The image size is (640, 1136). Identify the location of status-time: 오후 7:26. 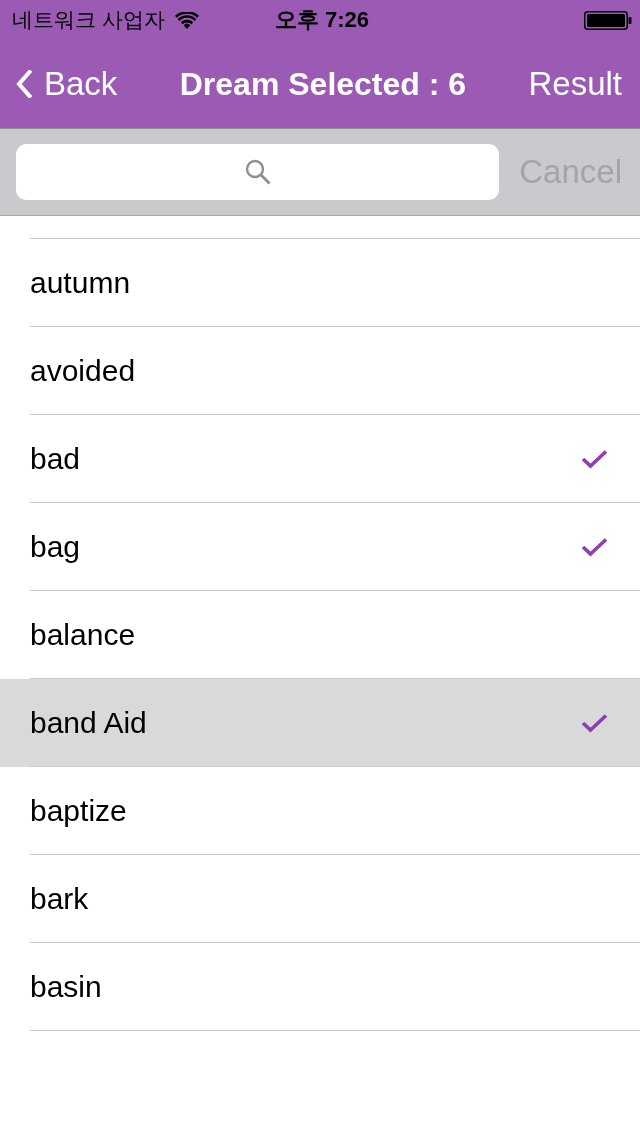
(322, 20).